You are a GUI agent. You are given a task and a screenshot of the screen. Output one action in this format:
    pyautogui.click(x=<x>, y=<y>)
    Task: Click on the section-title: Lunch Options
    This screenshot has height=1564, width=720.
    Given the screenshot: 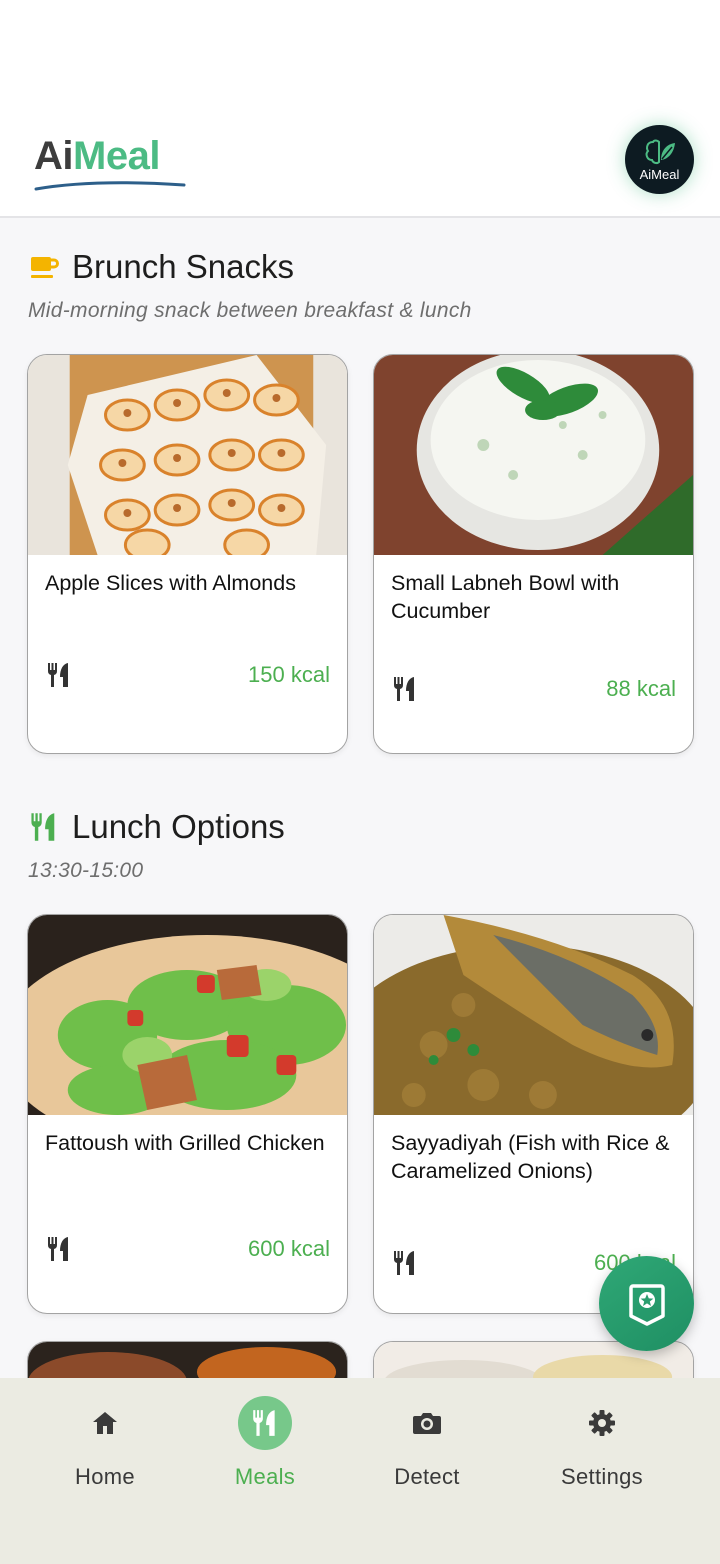 What is the action you would take?
    pyautogui.click(x=178, y=826)
    